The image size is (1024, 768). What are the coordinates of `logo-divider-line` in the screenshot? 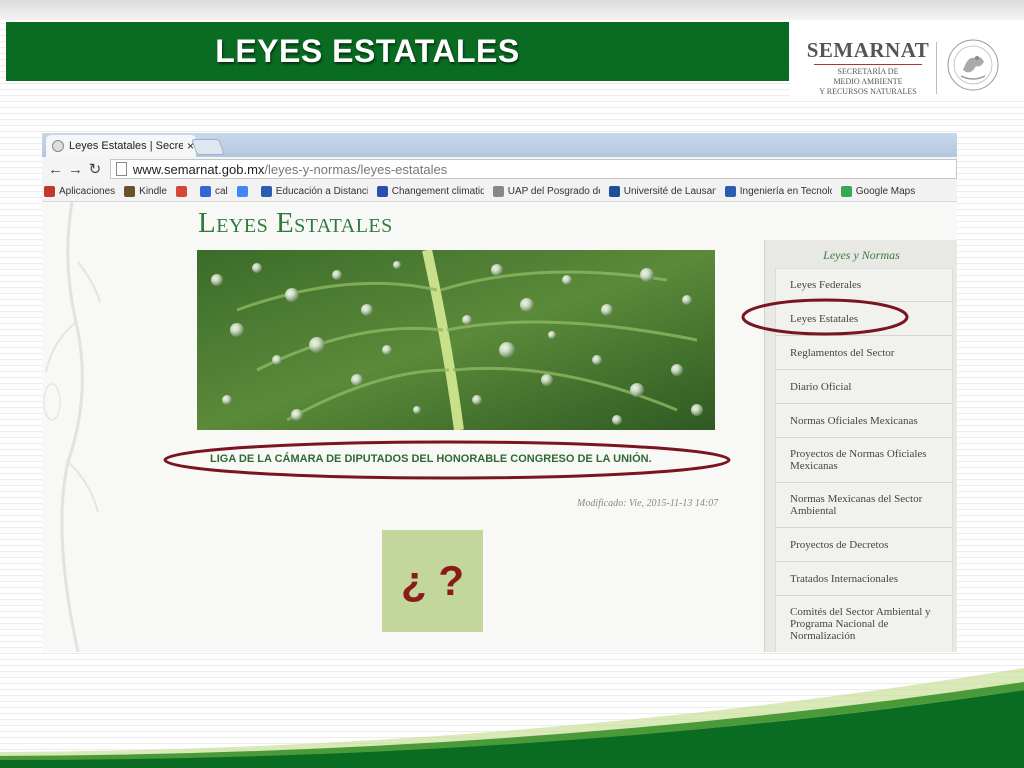 It's located at (868, 64).